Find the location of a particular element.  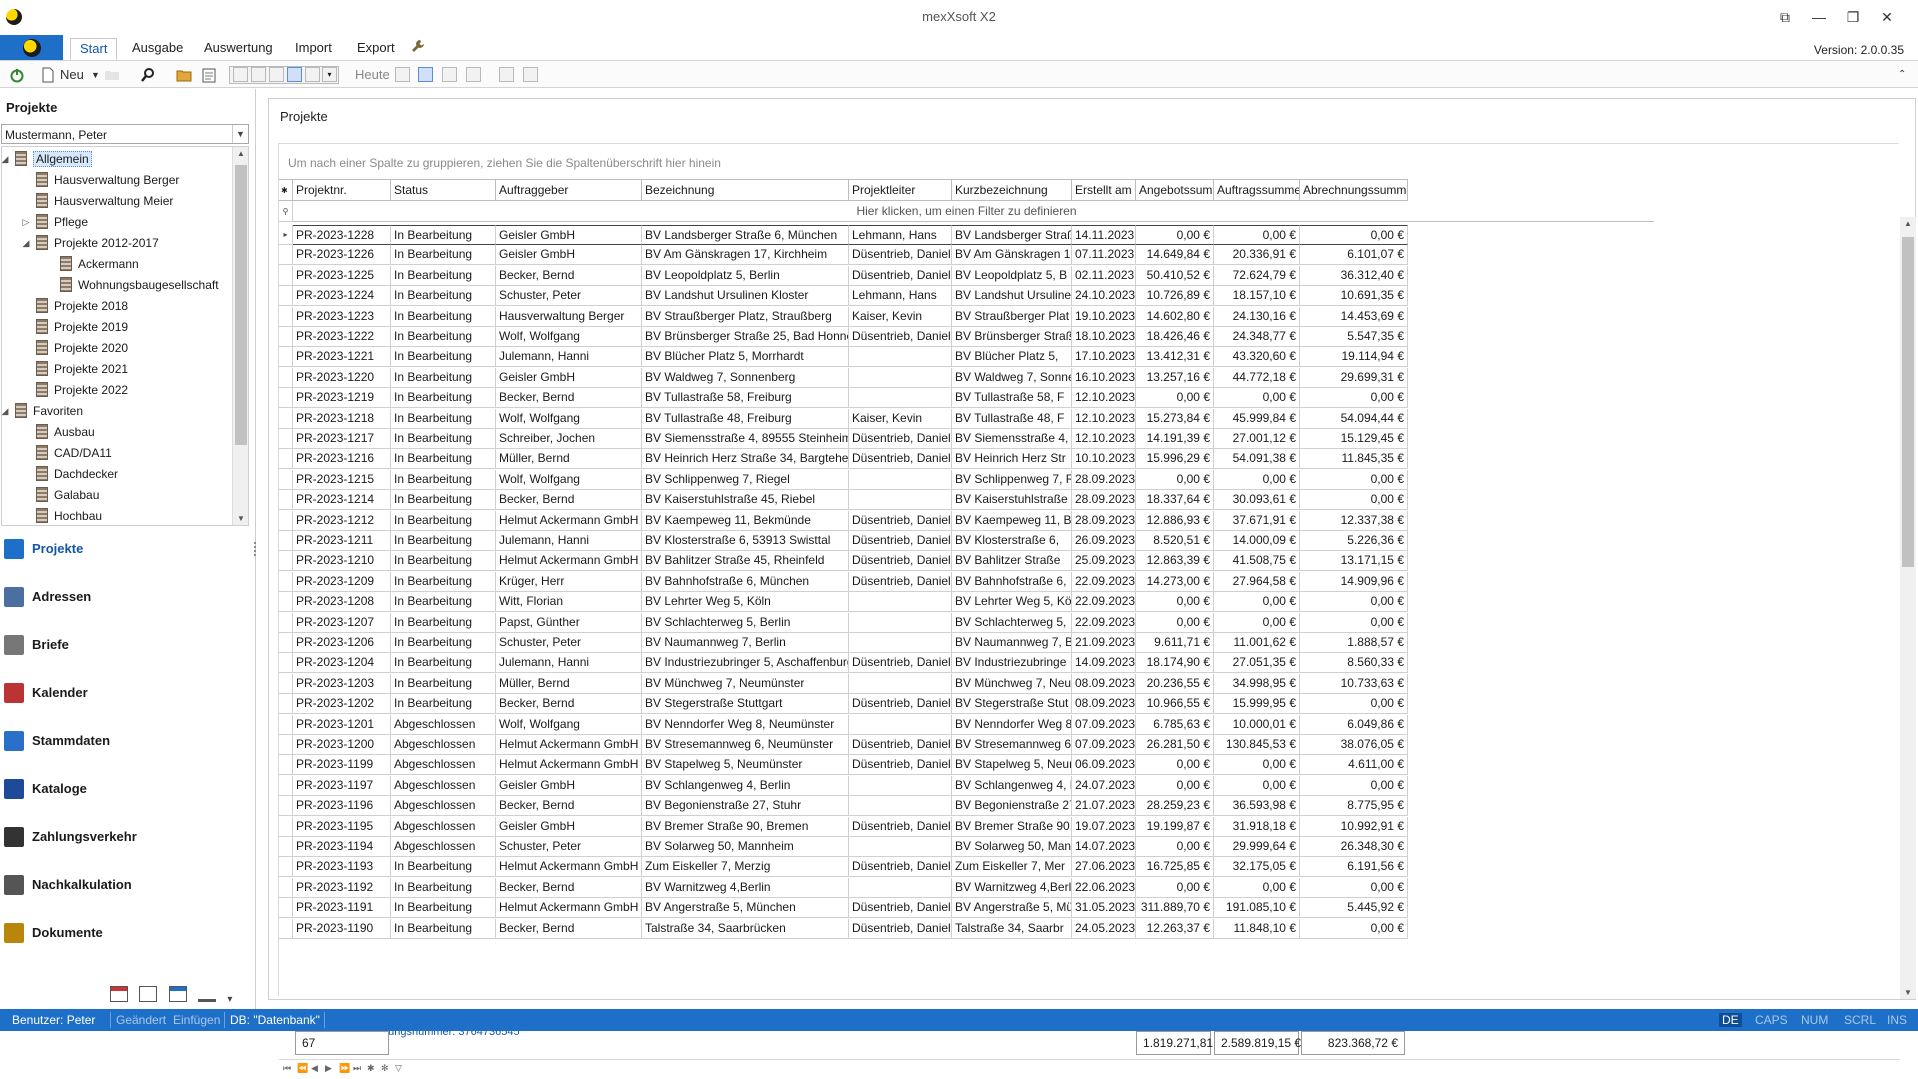

cell-projektleiter: Kaiser, Kevin is located at coordinates (900, 316).